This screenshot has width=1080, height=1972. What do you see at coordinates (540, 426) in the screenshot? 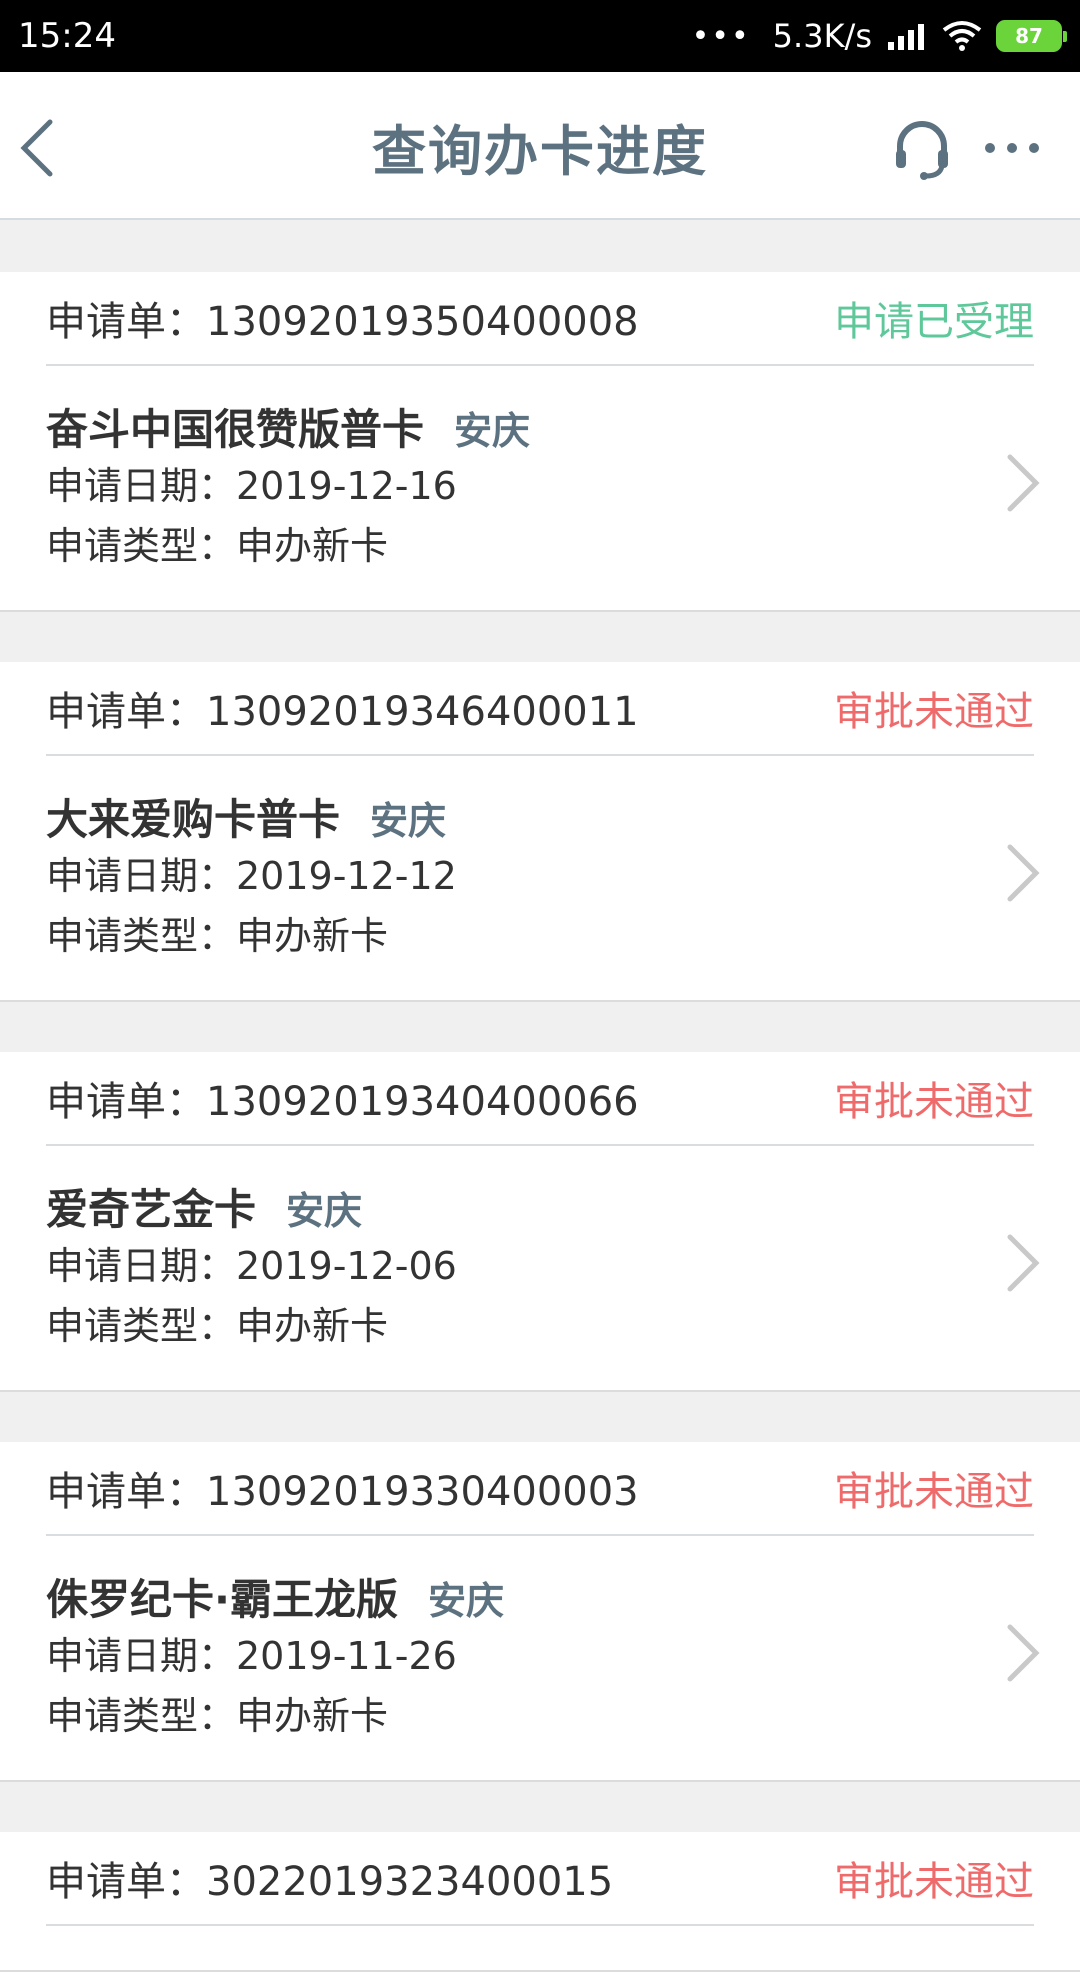
I see `card-name-row: 奋斗中国很赞版普卡 安庆` at bounding box center [540, 426].